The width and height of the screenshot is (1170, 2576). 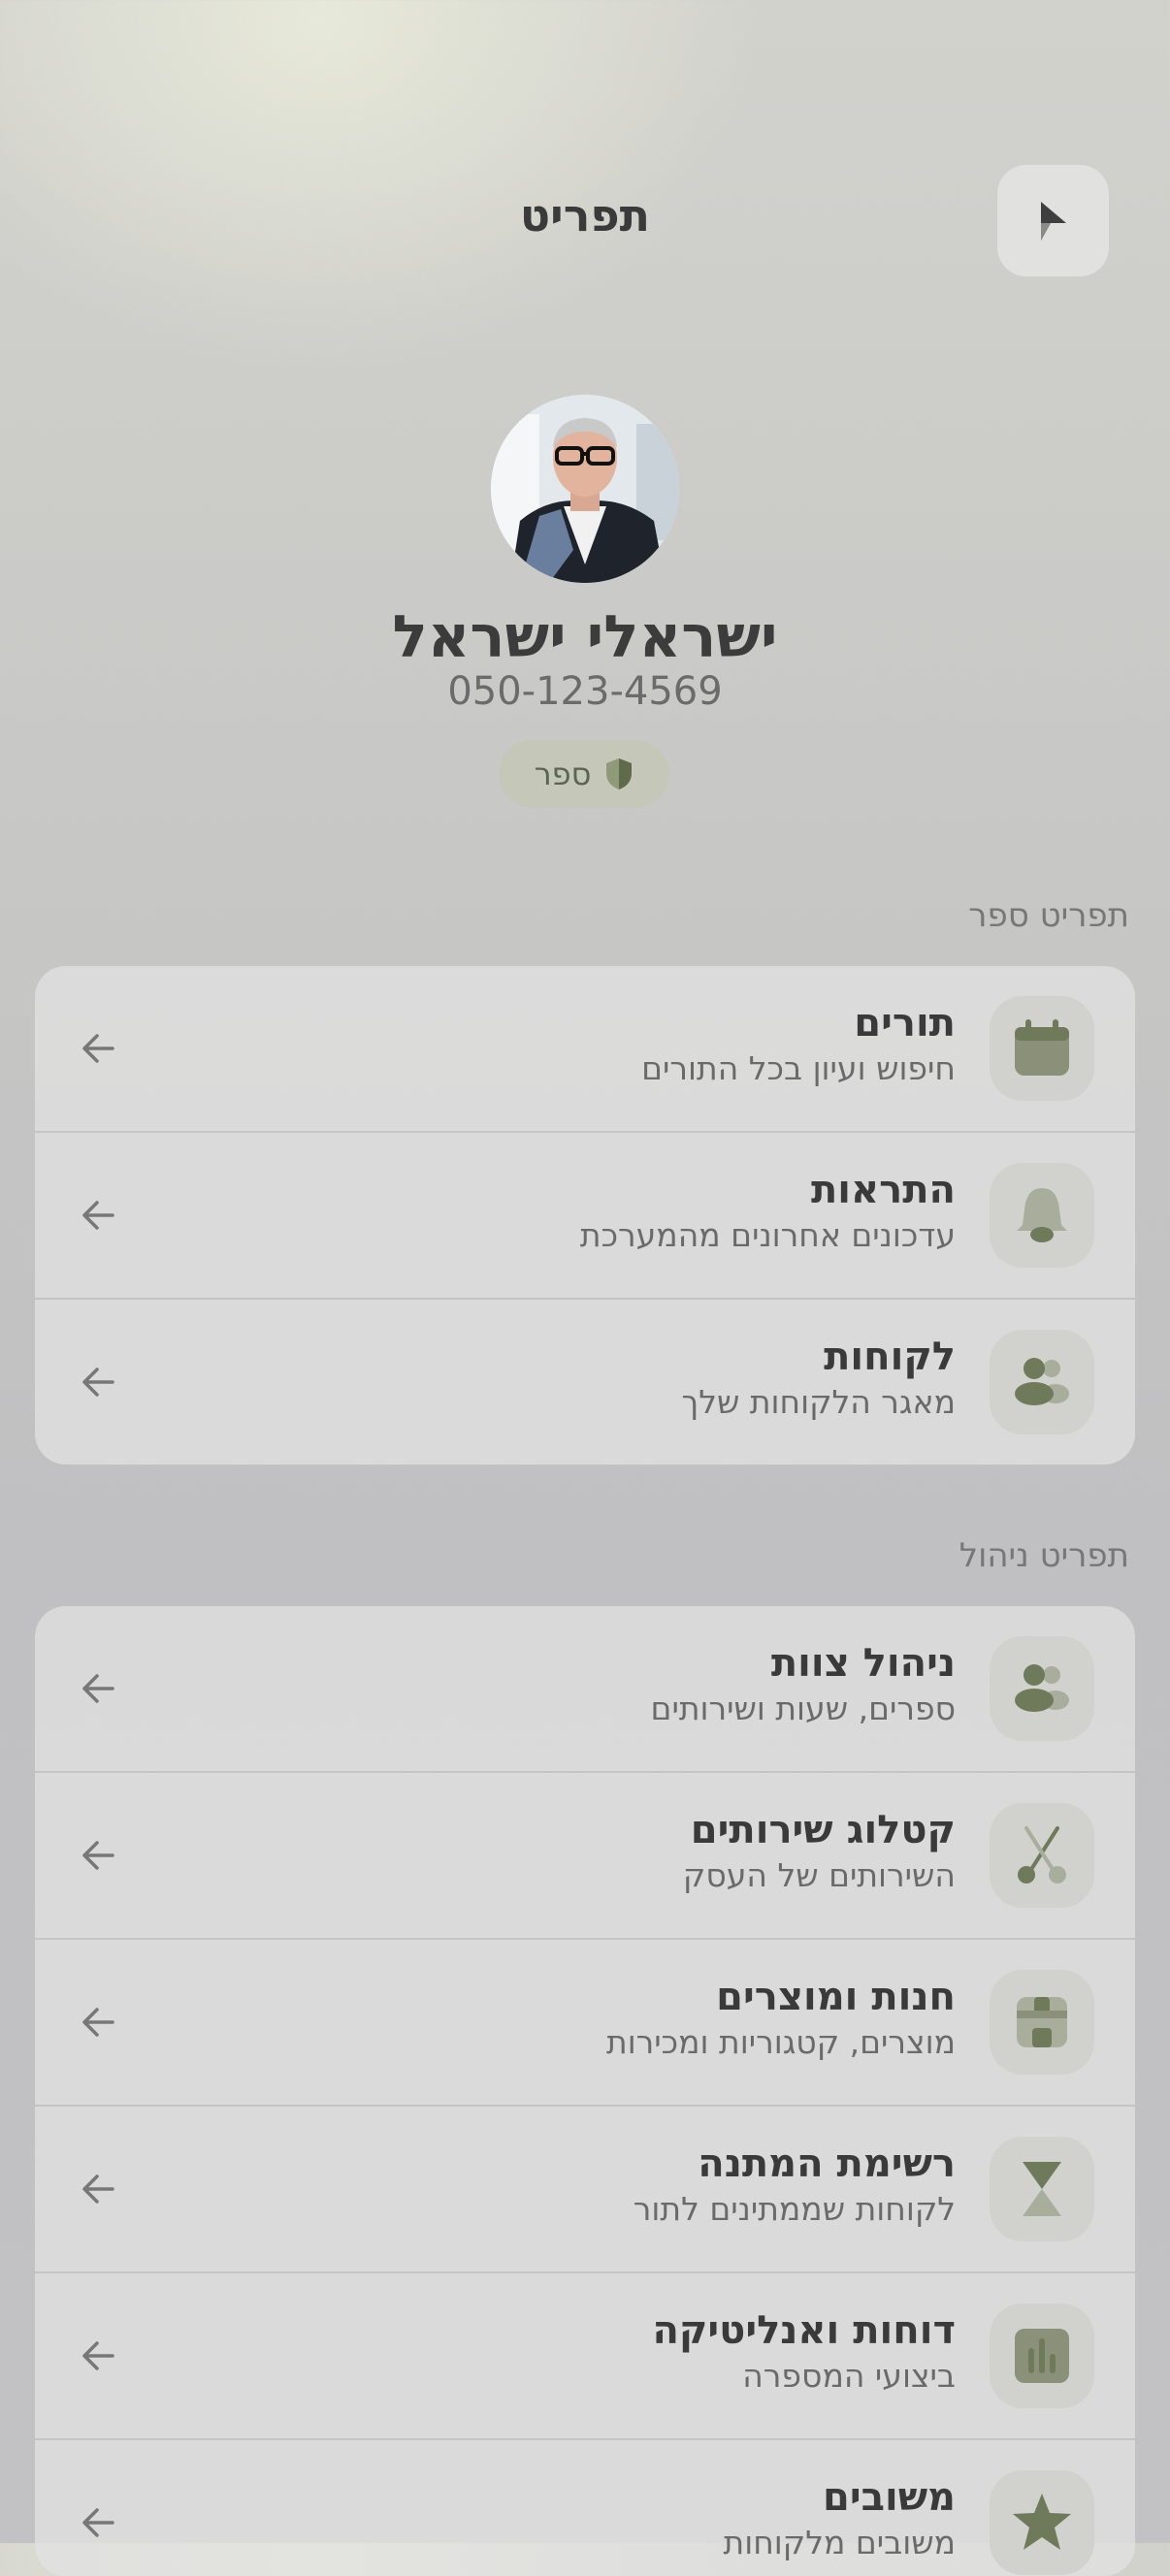 What do you see at coordinates (781, 2042) in the screenshot?
I see `menu-item-subtitle: מוצרים, קטגוריות ומכירות` at bounding box center [781, 2042].